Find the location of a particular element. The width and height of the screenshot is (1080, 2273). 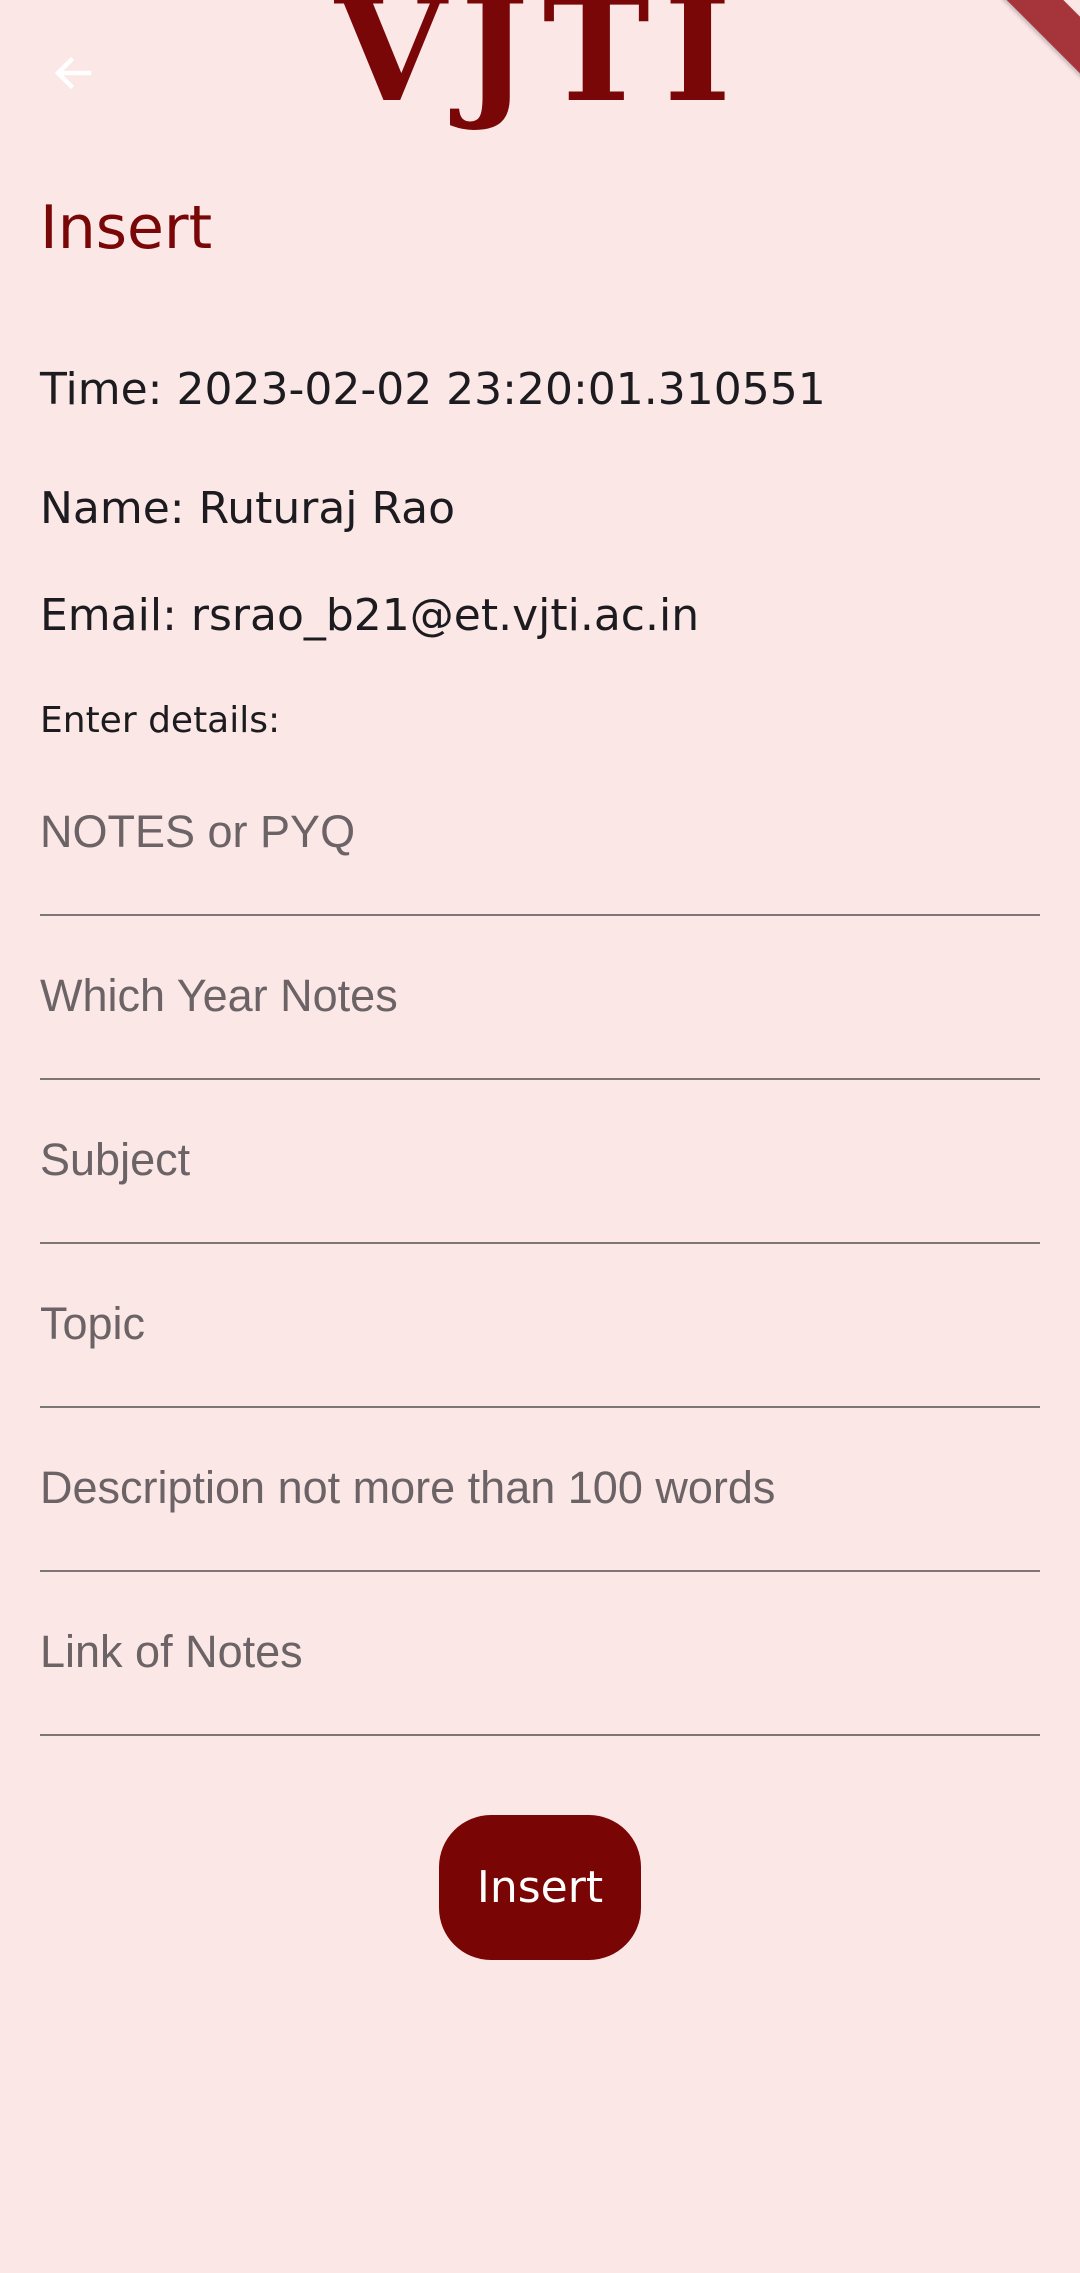

description-field is located at coordinates (540, 1490).